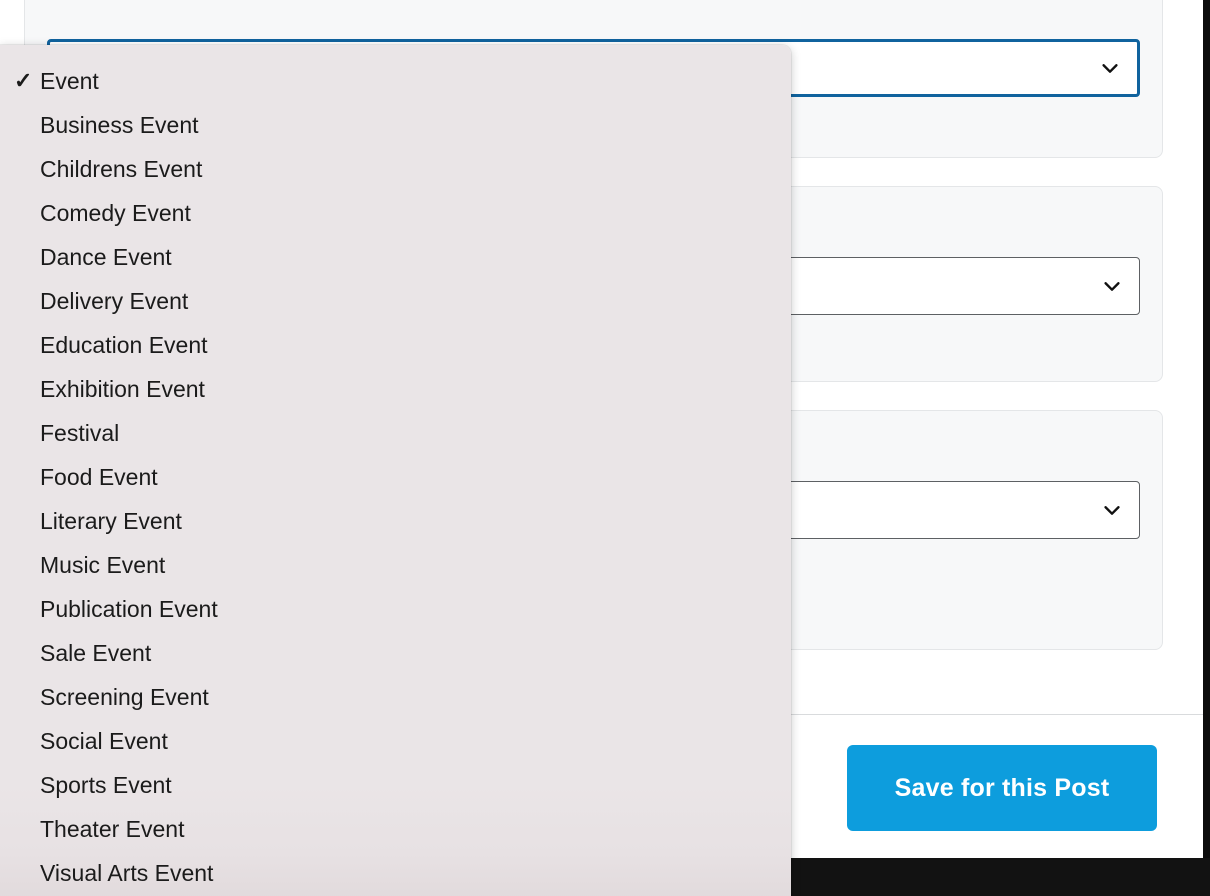 This screenshot has height=896, width=1210. Describe the element at coordinates (395, 81) in the screenshot. I see `dropdown-option: ✓ Event` at that location.